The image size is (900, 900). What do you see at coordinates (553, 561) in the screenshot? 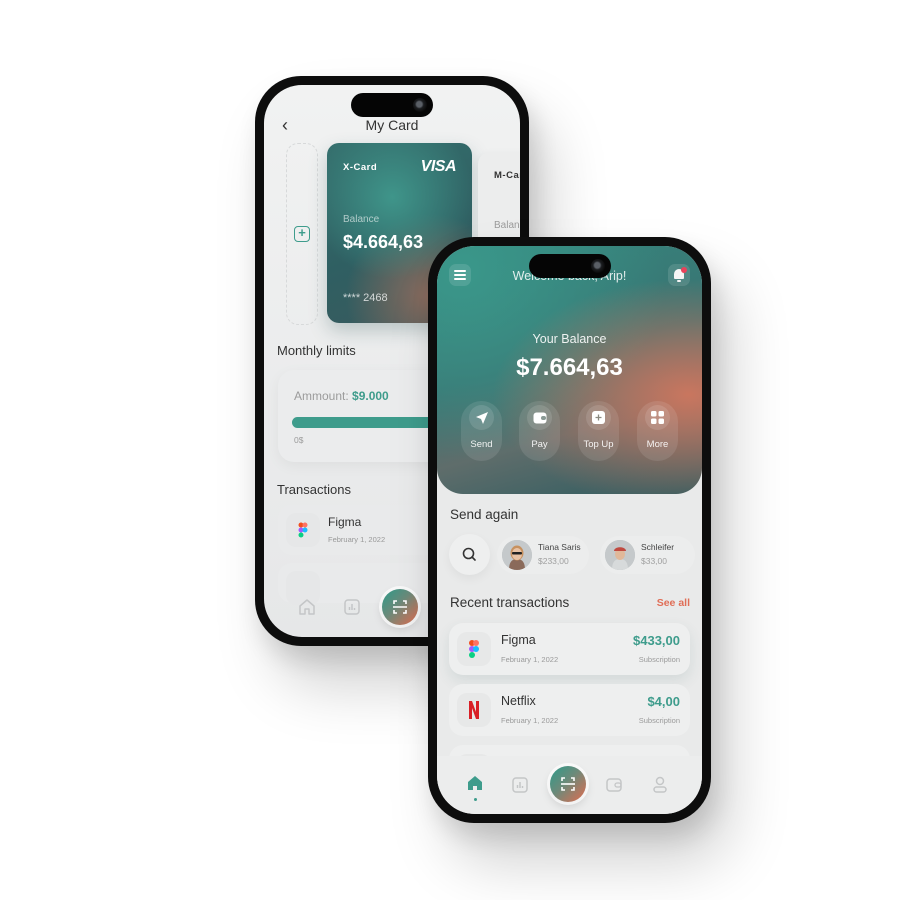
I see `contact-amount: $233,00` at bounding box center [553, 561].